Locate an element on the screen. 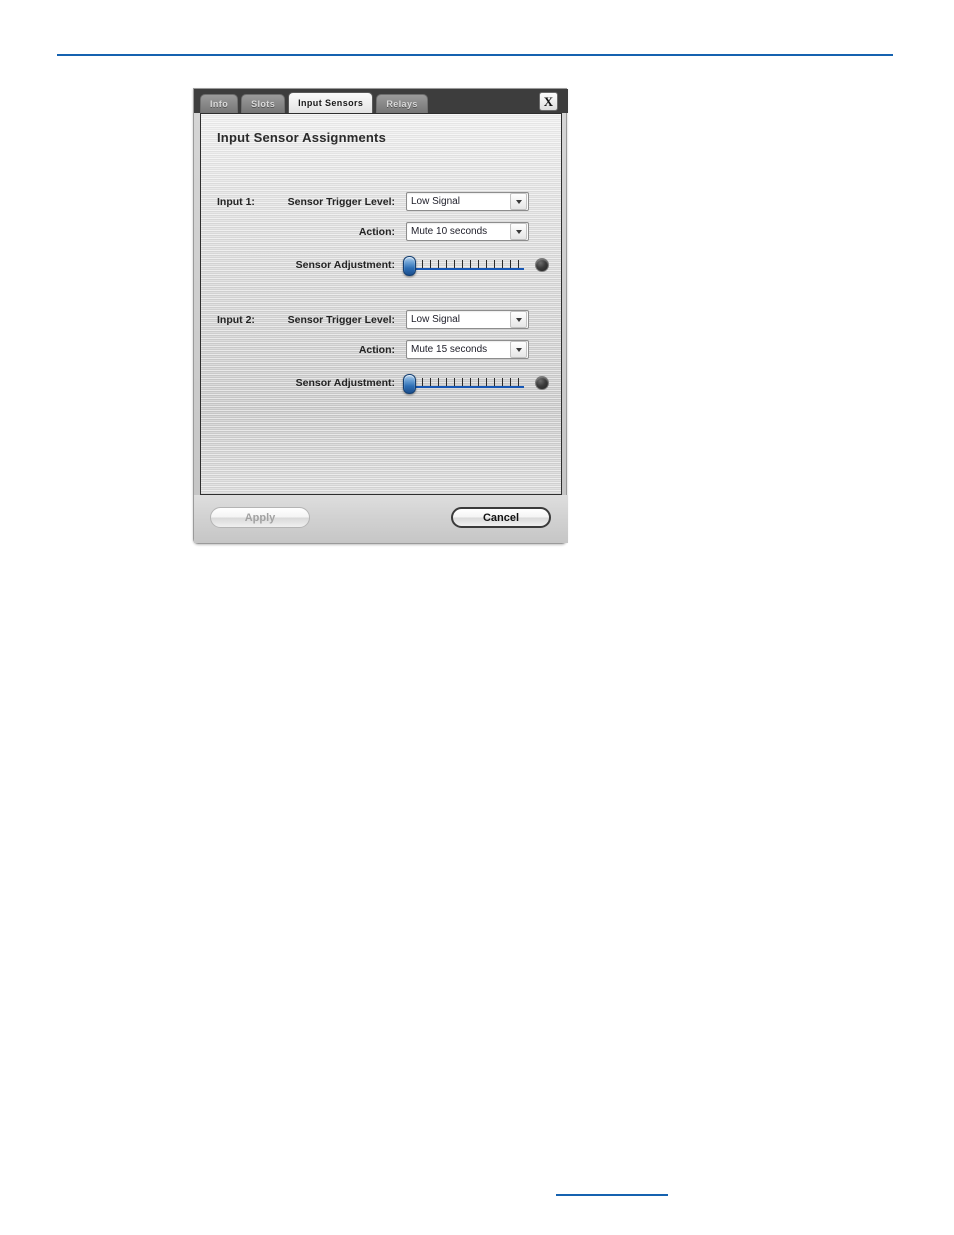 The height and width of the screenshot is (1235, 954). tab-input-sensors: Input Sensors is located at coordinates (331, 102).